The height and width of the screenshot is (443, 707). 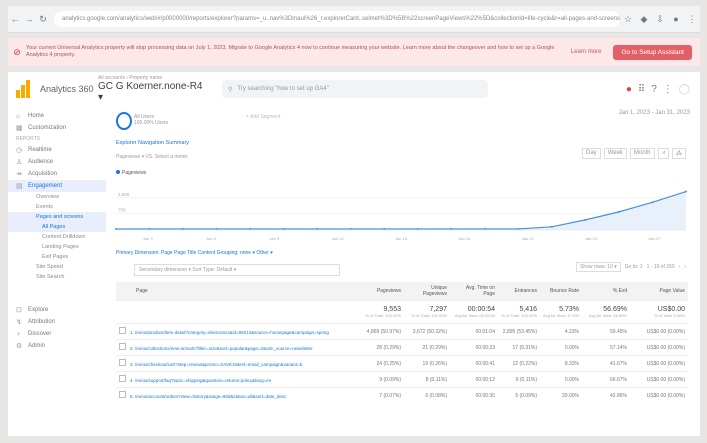 I want to click on download-icon: ⇩, so click(x=660, y=19).